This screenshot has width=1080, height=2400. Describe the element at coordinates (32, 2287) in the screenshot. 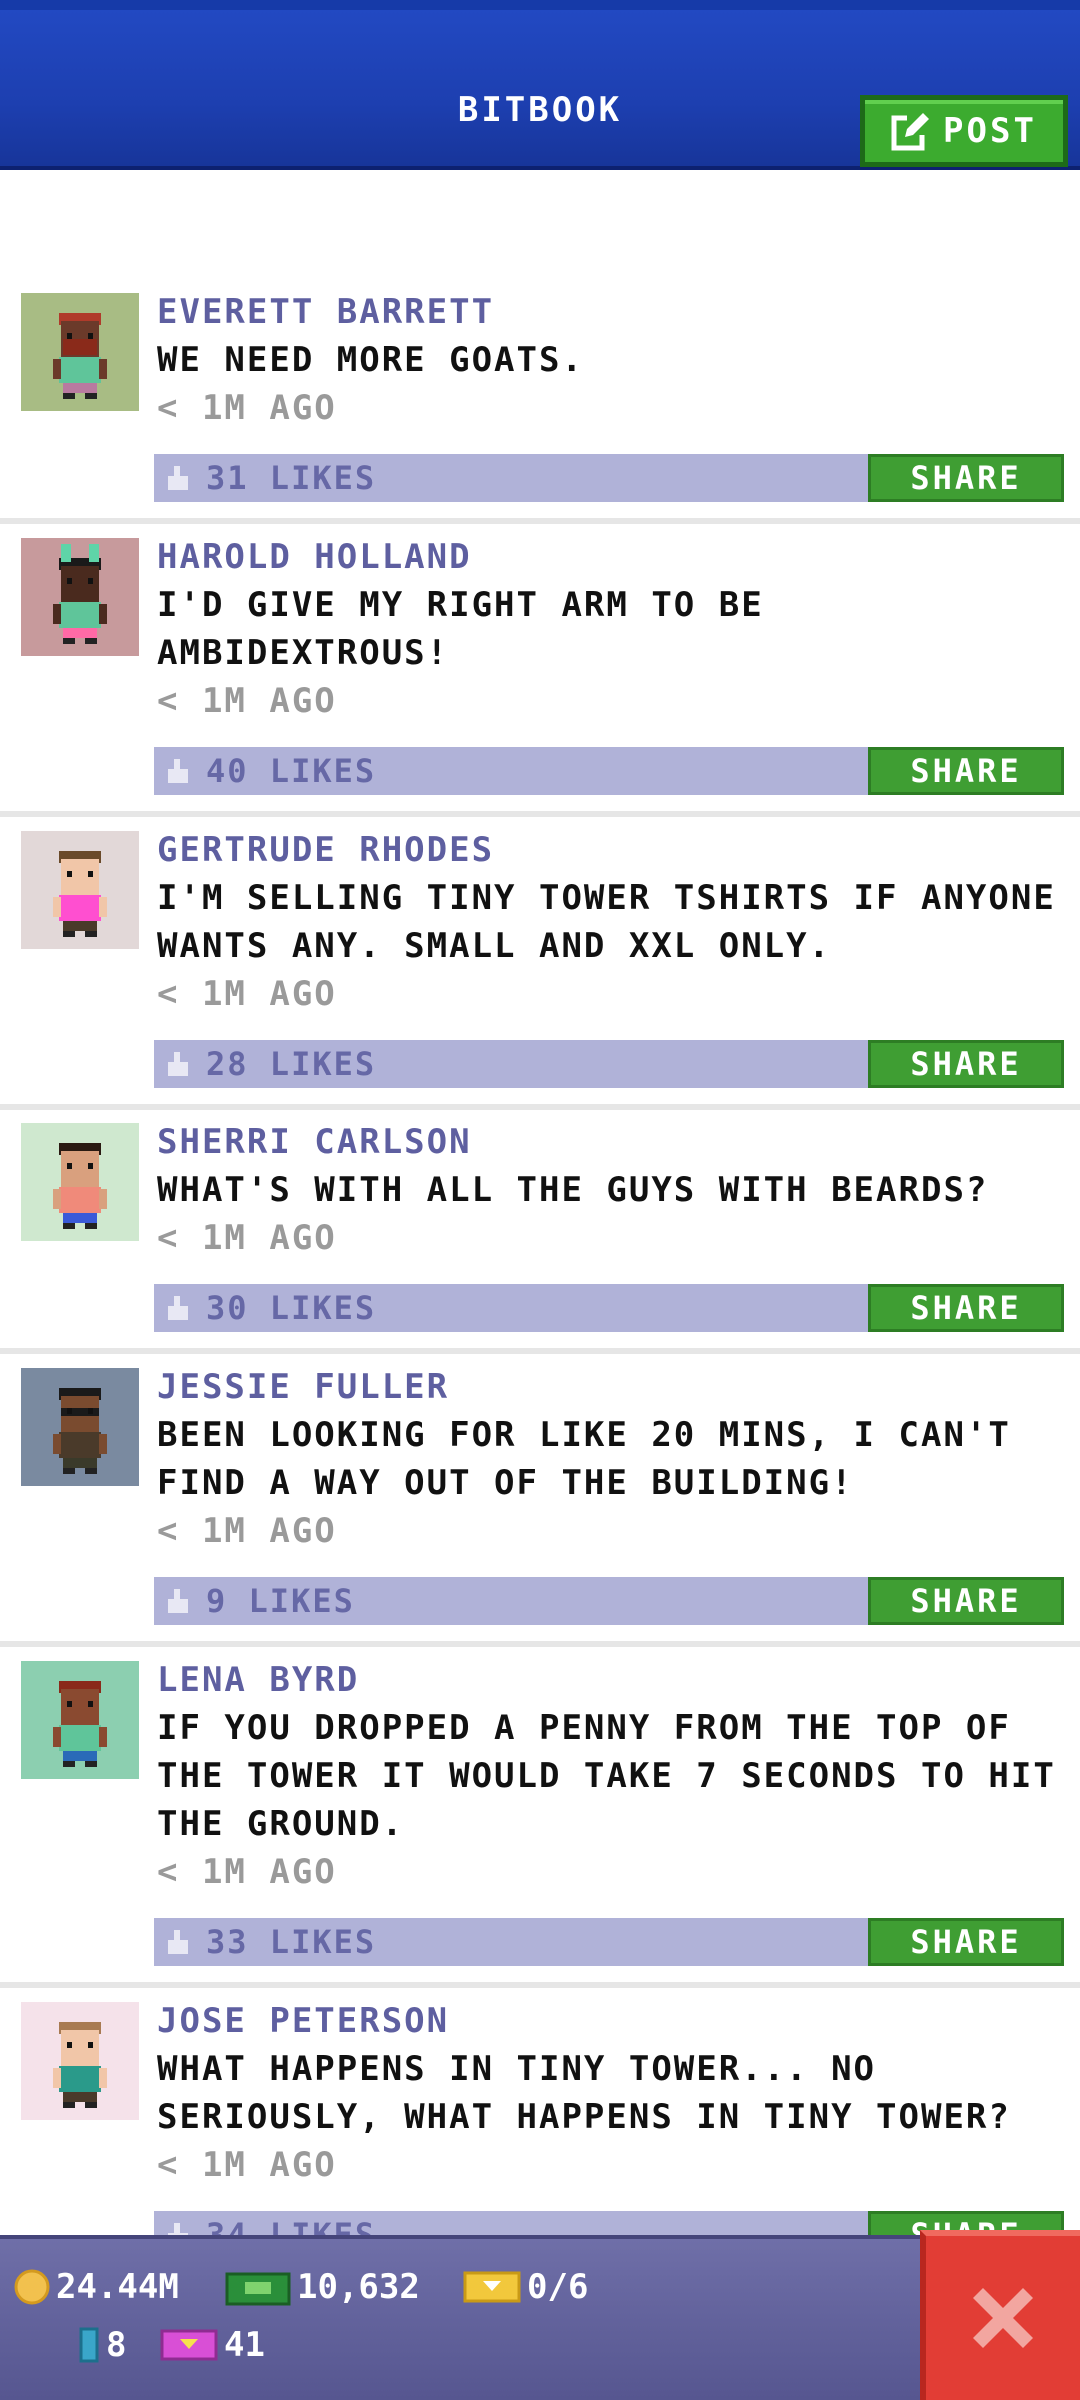

I see `coin-icon` at that location.